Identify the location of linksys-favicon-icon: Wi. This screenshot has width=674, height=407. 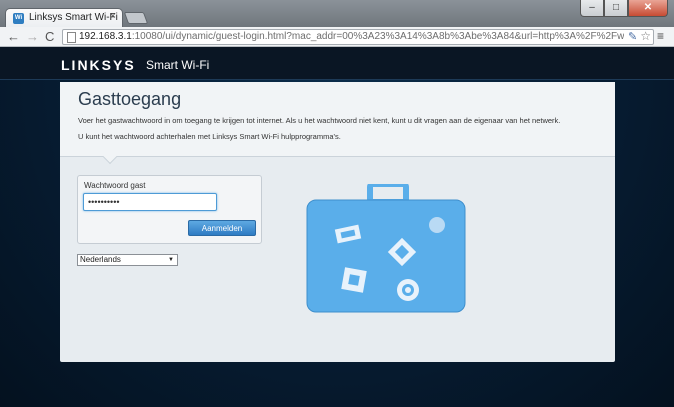
(18, 18).